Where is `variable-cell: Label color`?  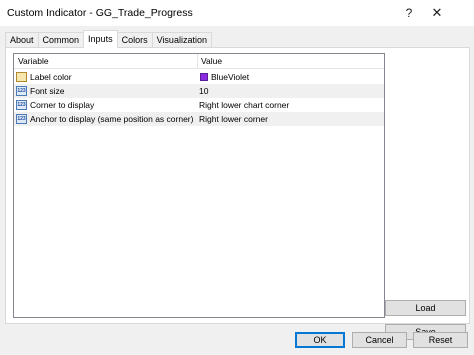
variable-cell: Label color is located at coordinates (51, 77).